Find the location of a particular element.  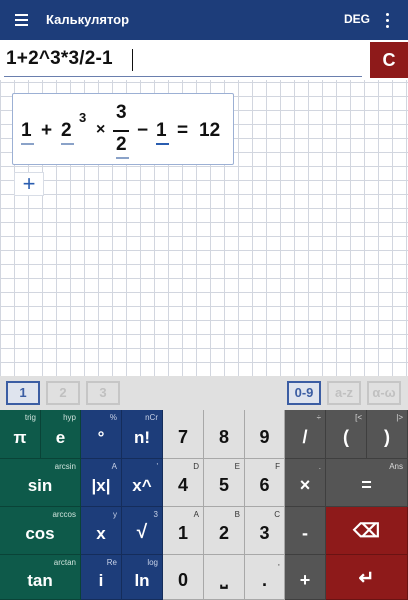

expression-input: 1+2^3*3/2-1 is located at coordinates (59, 59).